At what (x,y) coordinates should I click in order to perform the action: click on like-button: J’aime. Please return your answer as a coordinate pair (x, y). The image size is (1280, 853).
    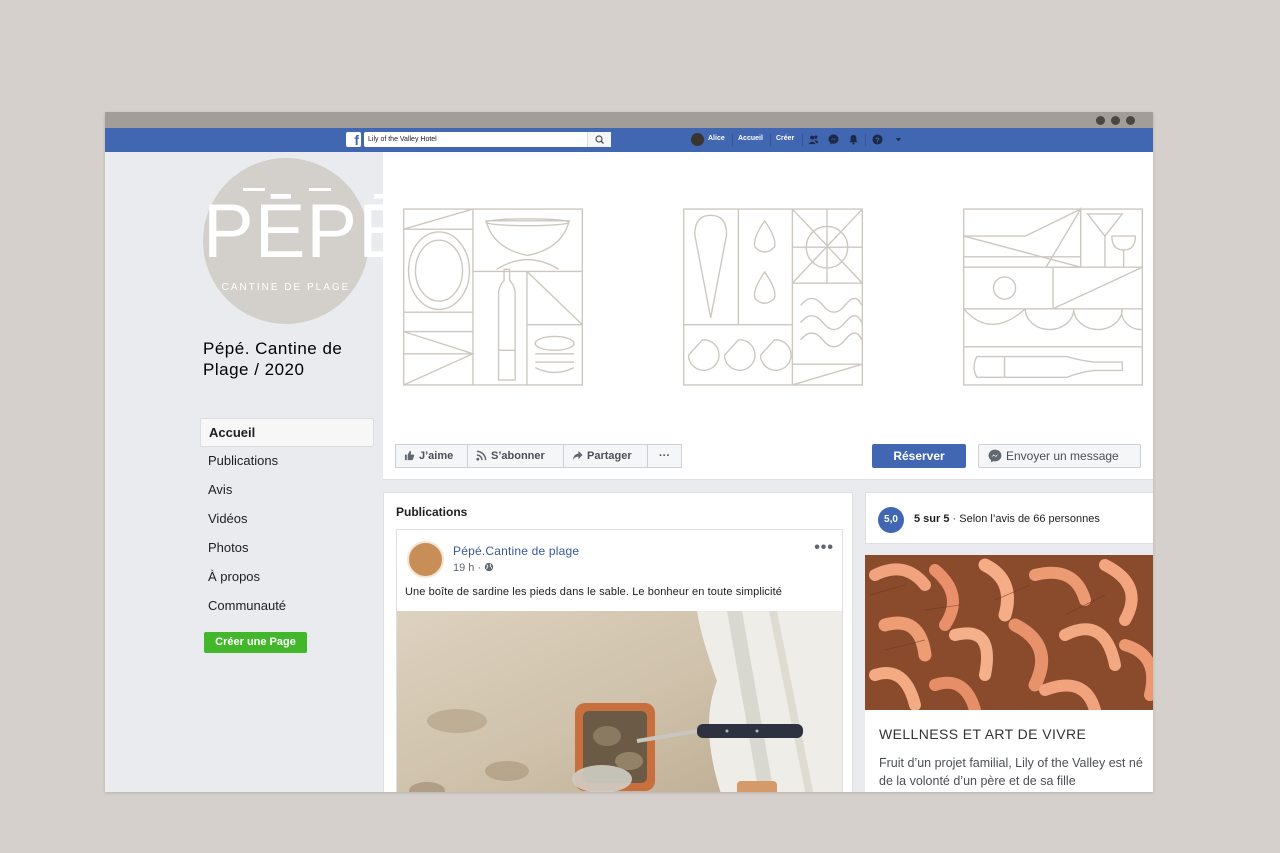
    Looking at the image, I should click on (431, 456).